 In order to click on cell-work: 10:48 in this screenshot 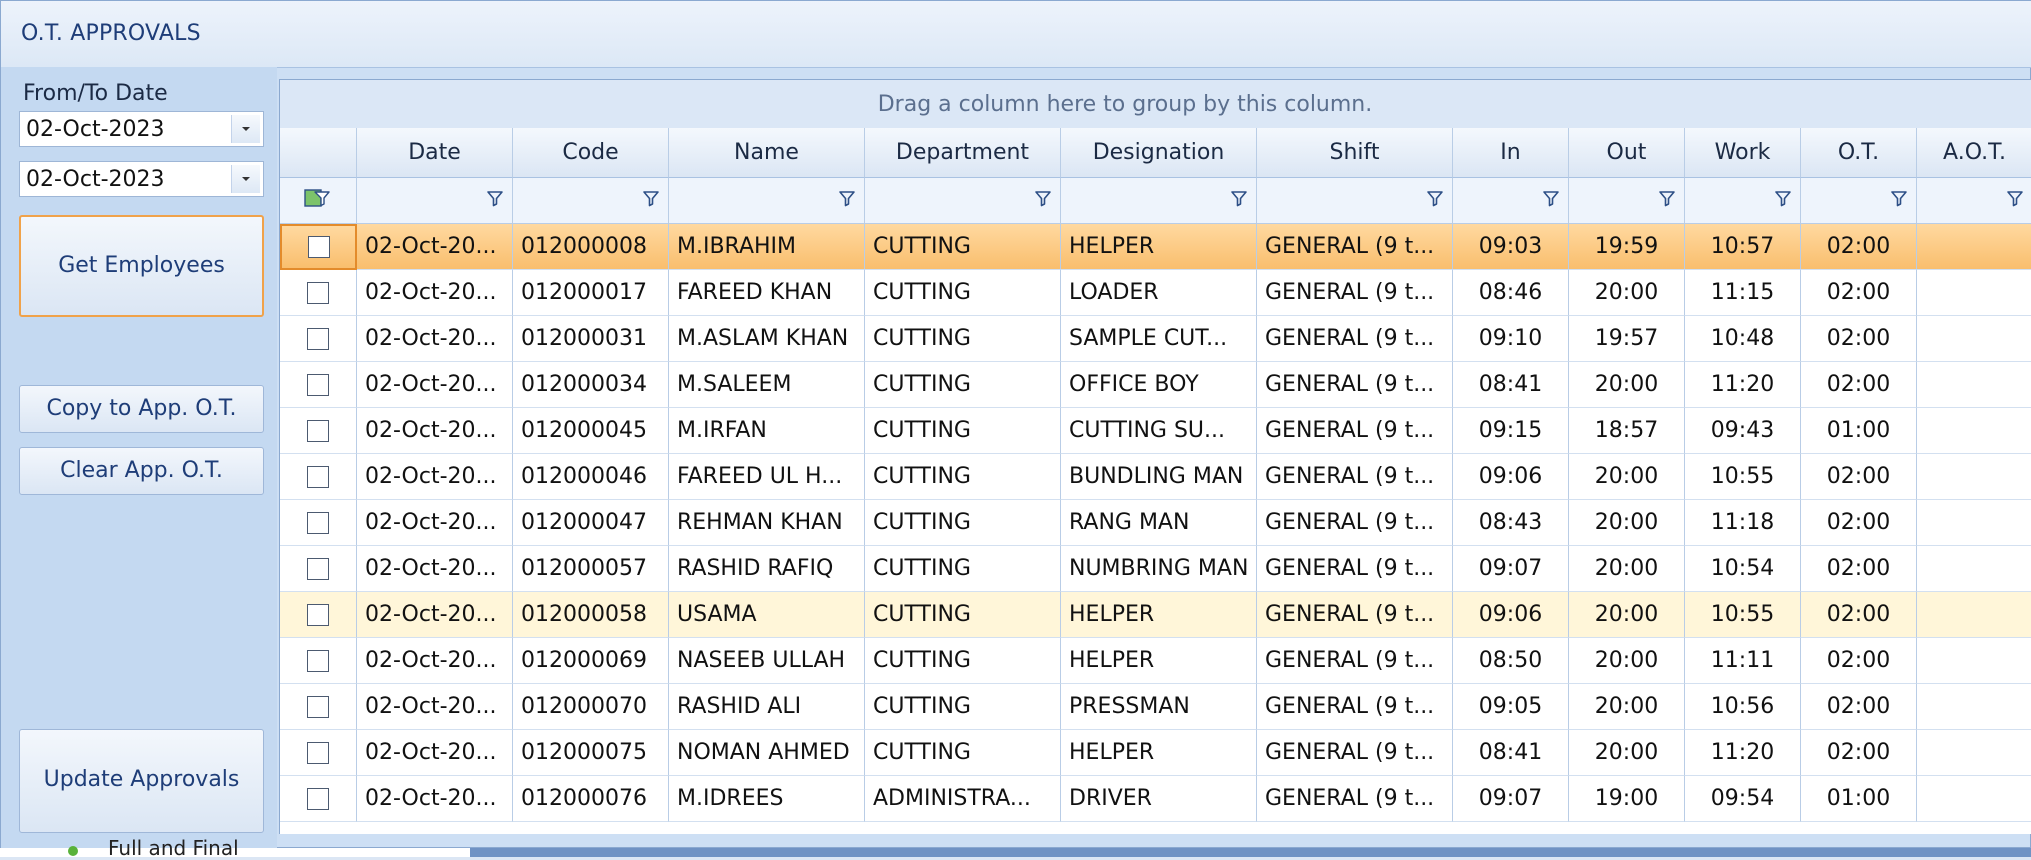, I will do `click(1743, 339)`.